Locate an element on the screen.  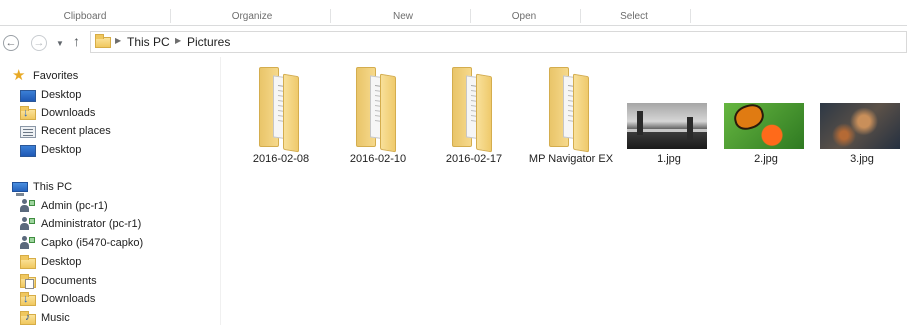
back-button: ← is located at coordinates (11, 43).